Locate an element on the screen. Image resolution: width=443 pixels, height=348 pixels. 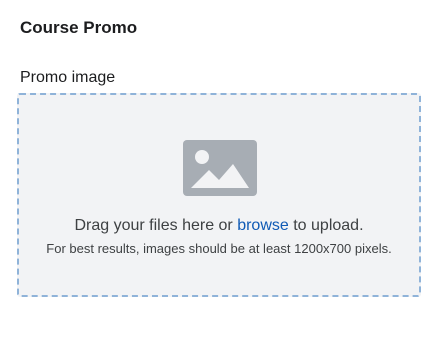
browse-link: browse is located at coordinates (263, 225).